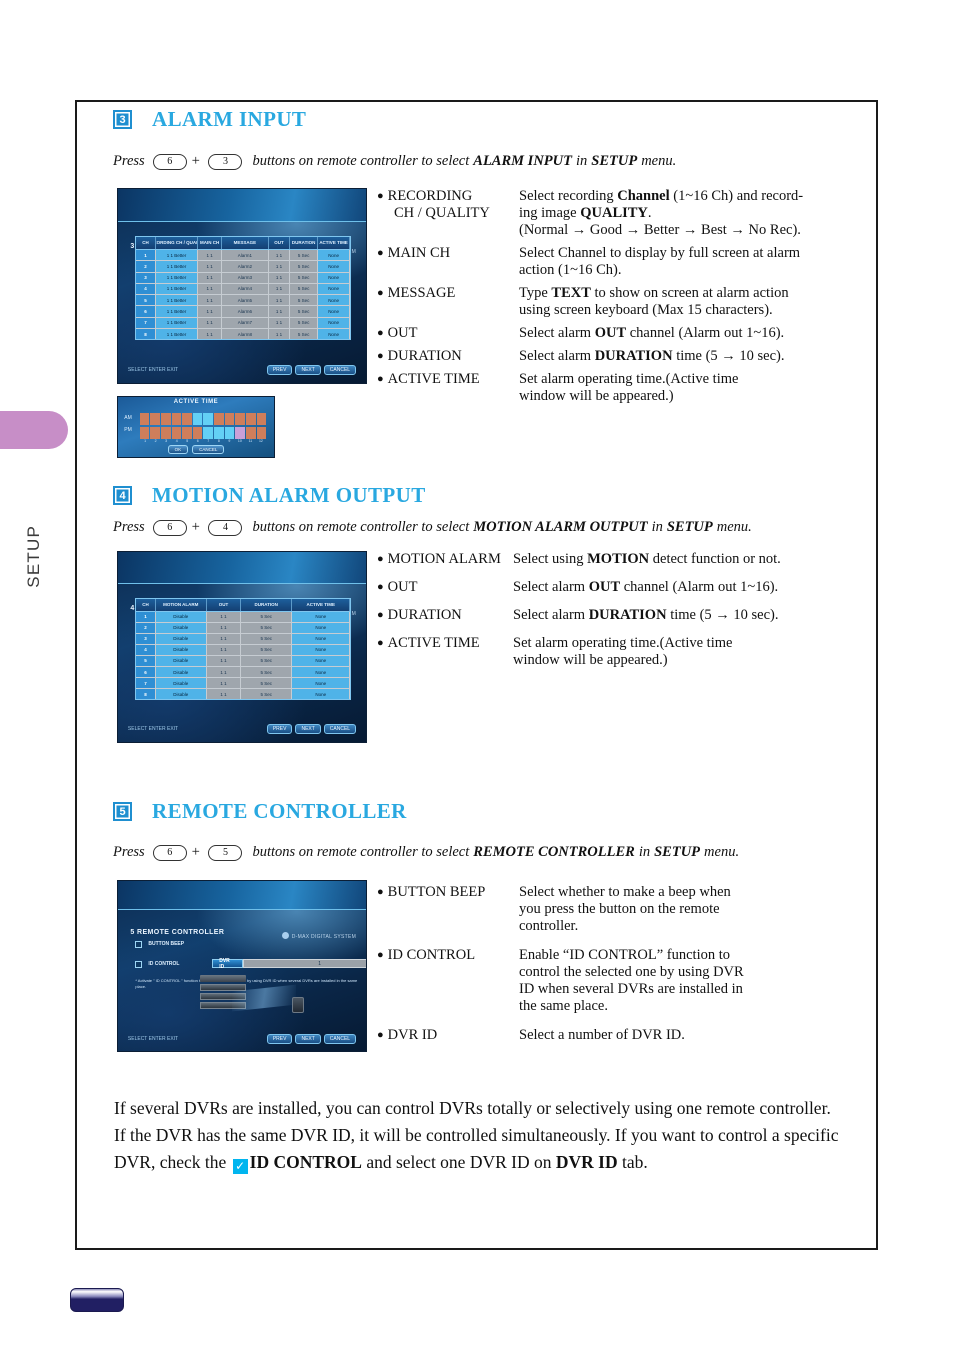 The image size is (954, 1350). I want to click on active-time-title: ACTIVE TIME, so click(196, 402).